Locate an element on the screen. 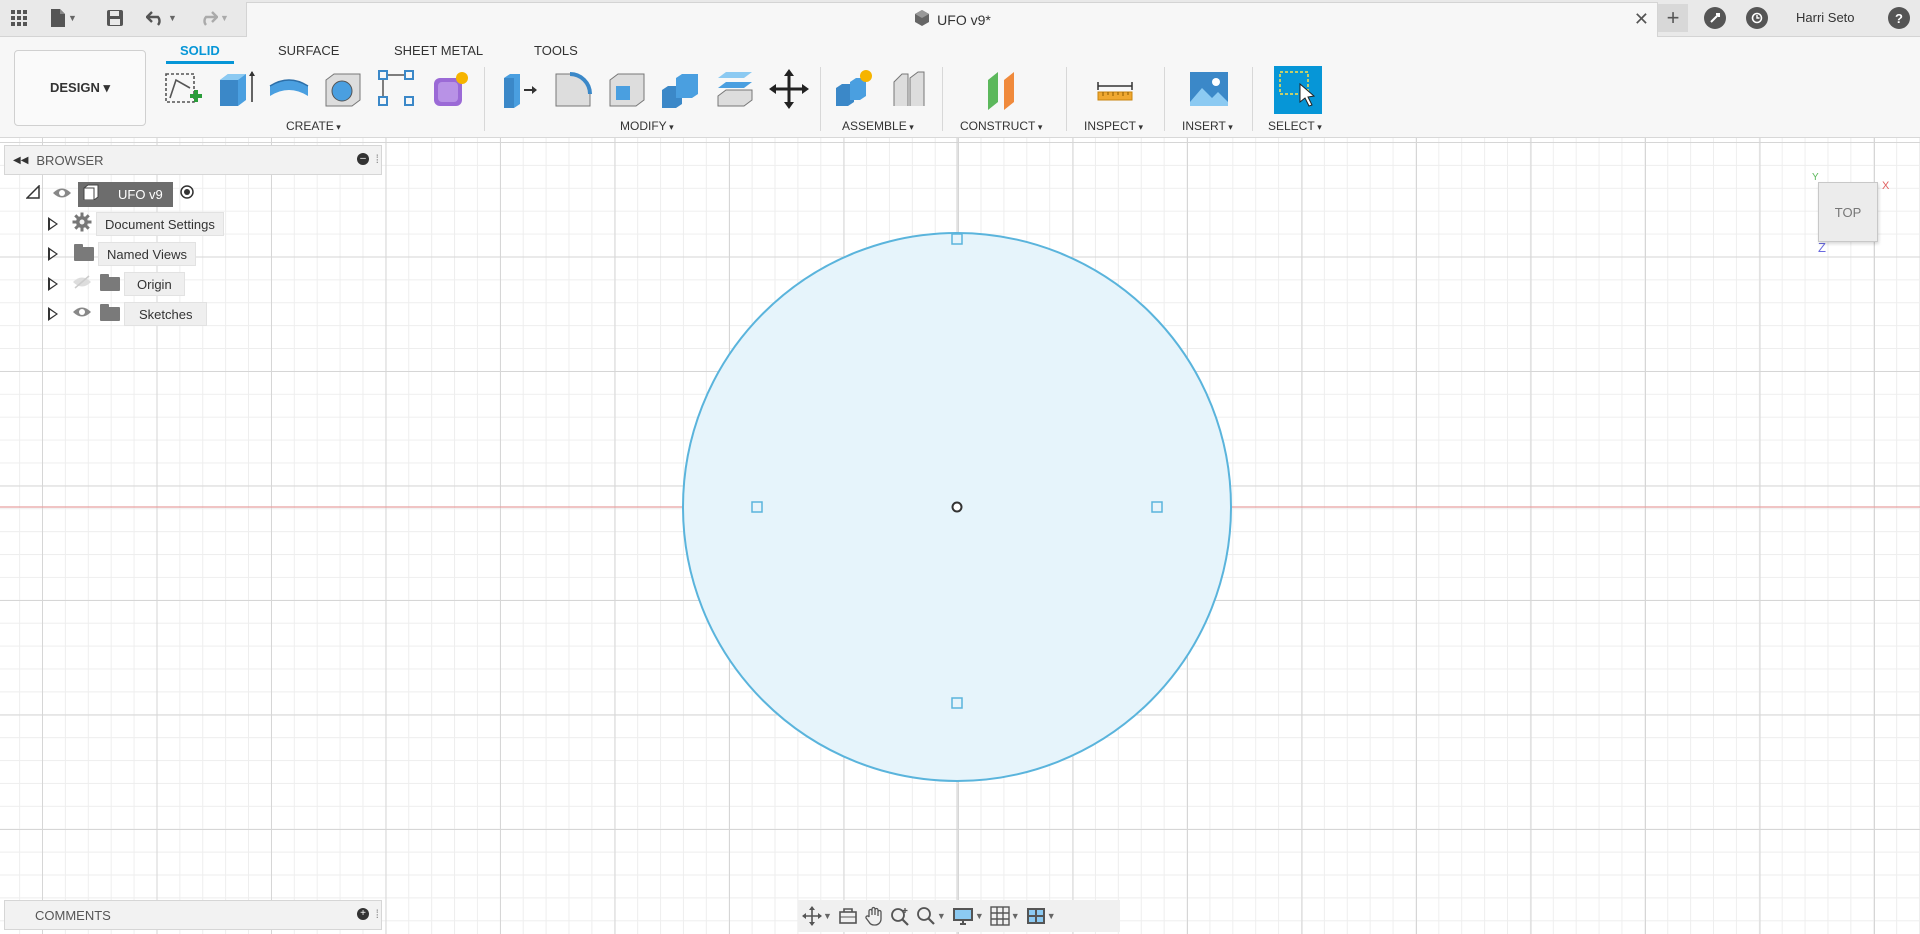 The image size is (1920, 934). job-status-icon is located at coordinates (1757, 18).